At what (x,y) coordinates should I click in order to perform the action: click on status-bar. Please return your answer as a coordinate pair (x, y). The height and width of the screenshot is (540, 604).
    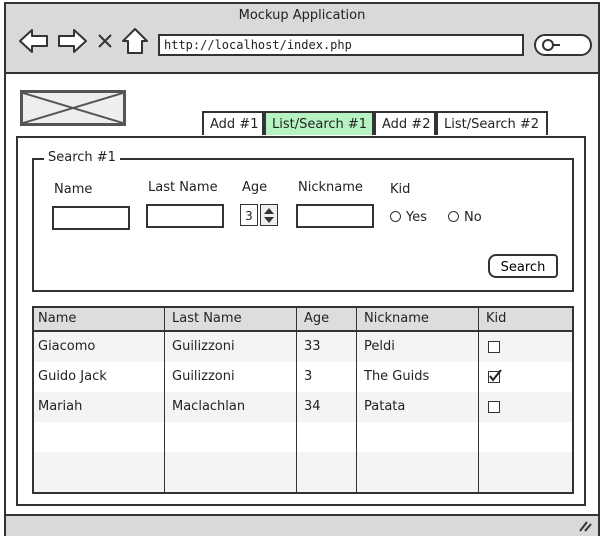
    Looking at the image, I should click on (302, 525).